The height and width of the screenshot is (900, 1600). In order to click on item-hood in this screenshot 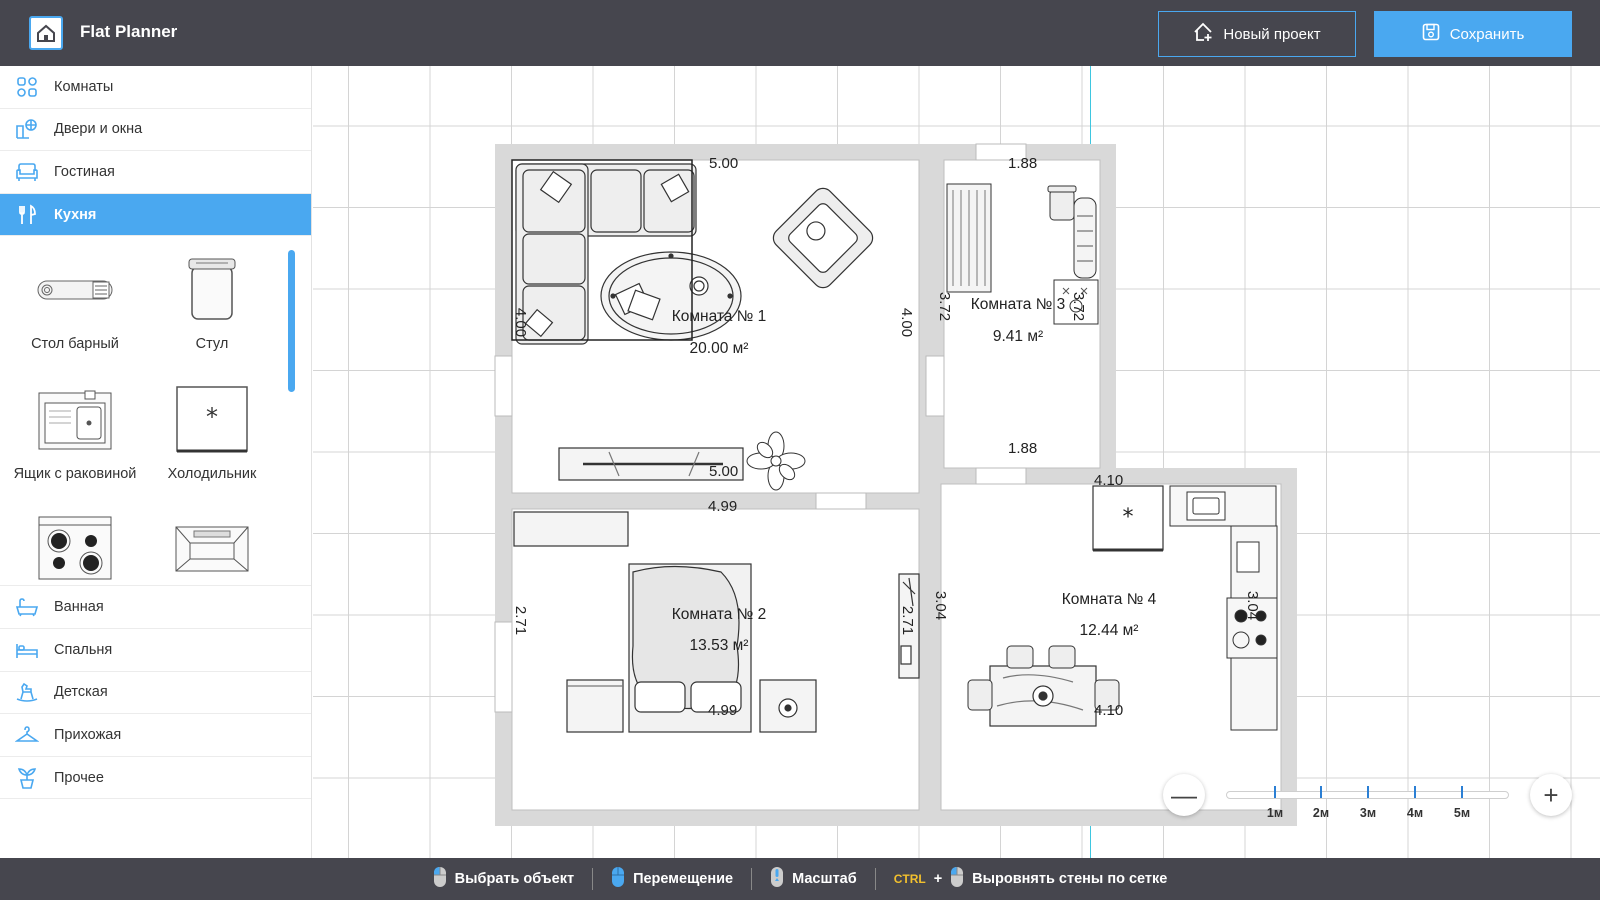, I will do `click(212, 546)`.